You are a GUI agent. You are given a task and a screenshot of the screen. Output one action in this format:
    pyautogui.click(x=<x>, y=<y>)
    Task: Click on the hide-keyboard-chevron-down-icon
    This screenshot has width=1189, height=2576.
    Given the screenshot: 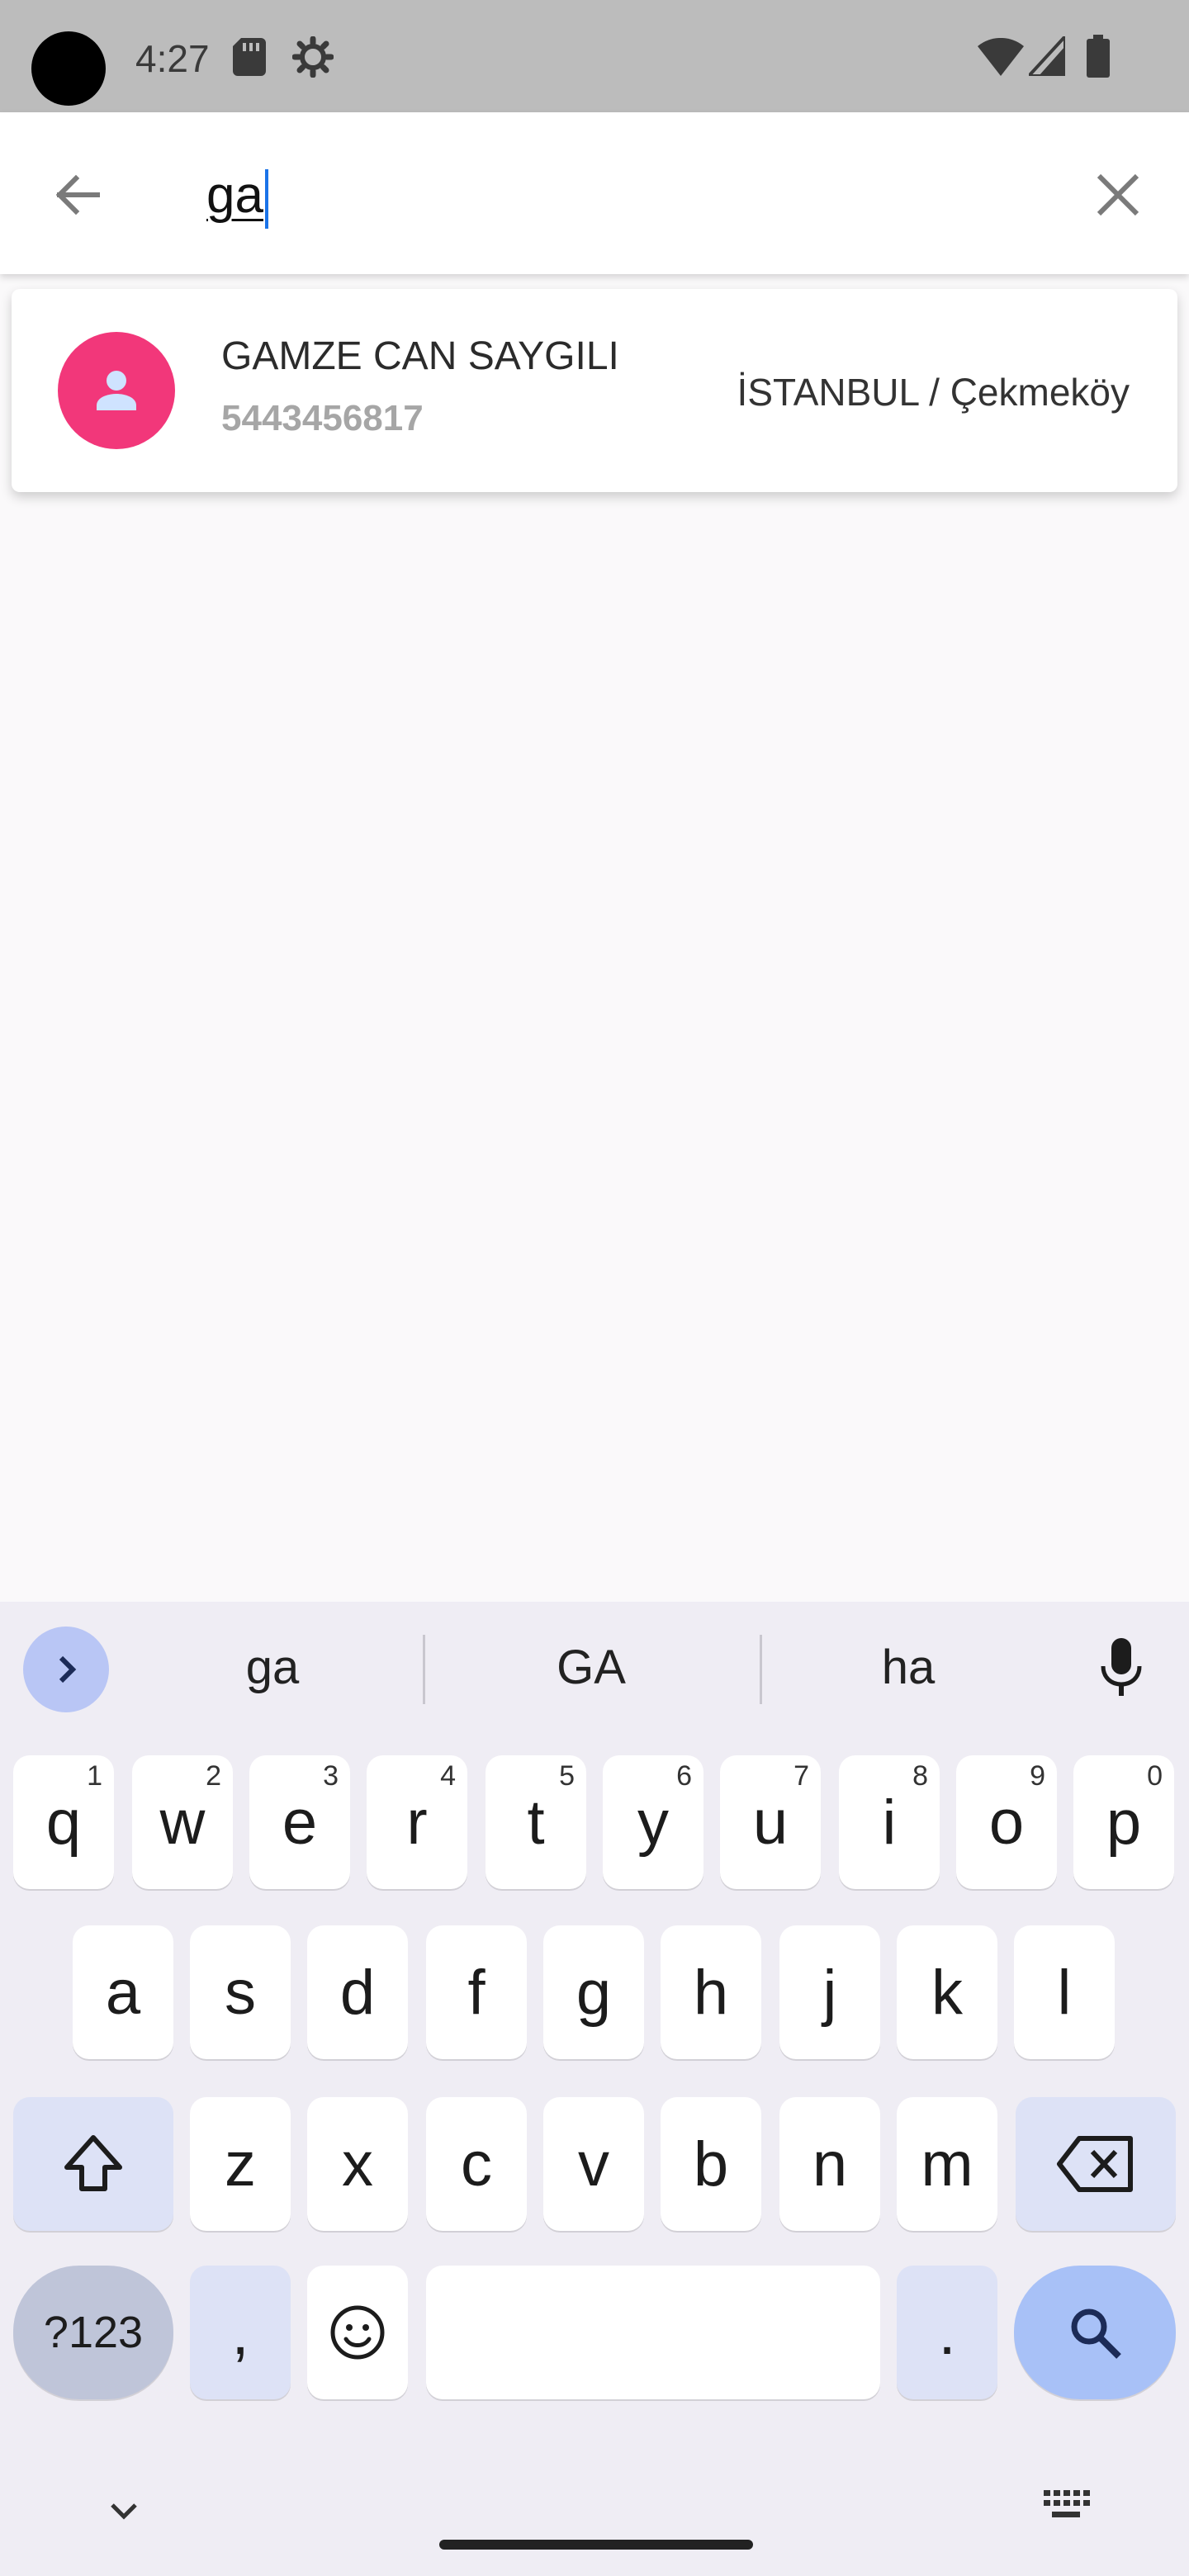 What is the action you would take?
    pyautogui.click(x=124, y=2509)
    